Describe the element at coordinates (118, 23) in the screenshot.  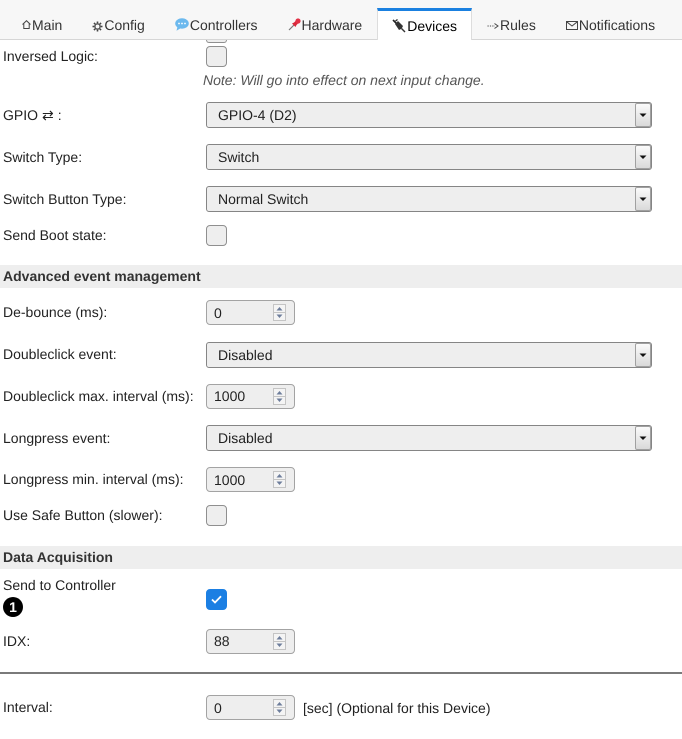
I see `tab: Config` at that location.